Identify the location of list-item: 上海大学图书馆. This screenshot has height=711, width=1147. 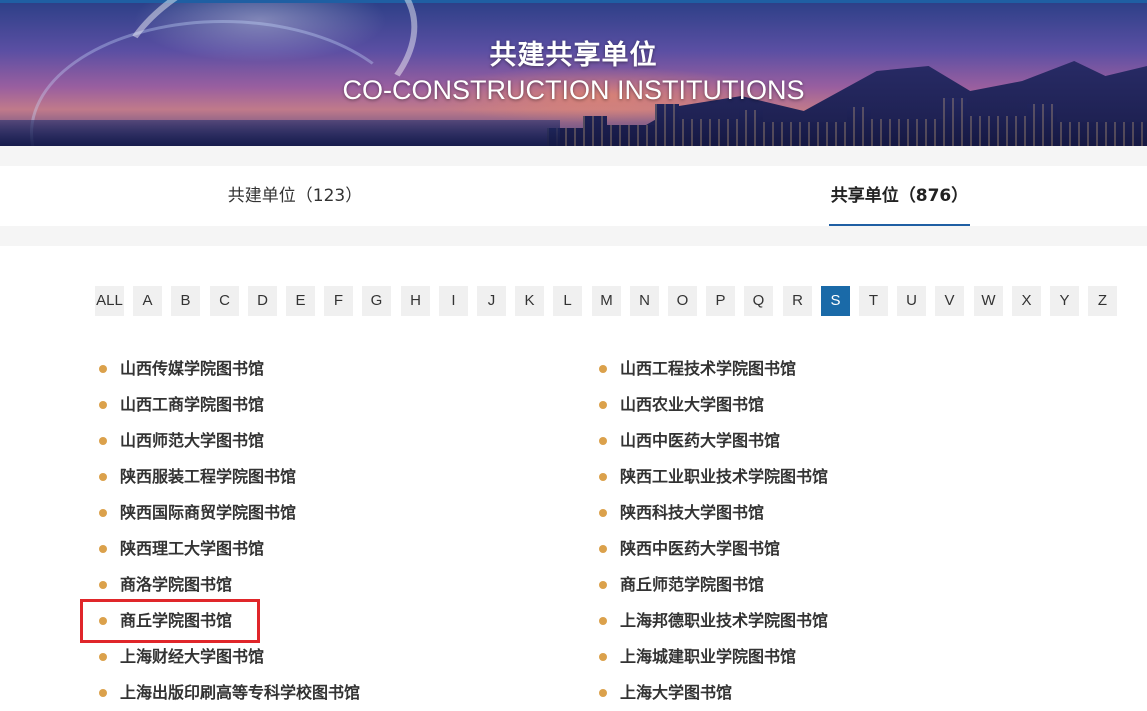
(712, 693).